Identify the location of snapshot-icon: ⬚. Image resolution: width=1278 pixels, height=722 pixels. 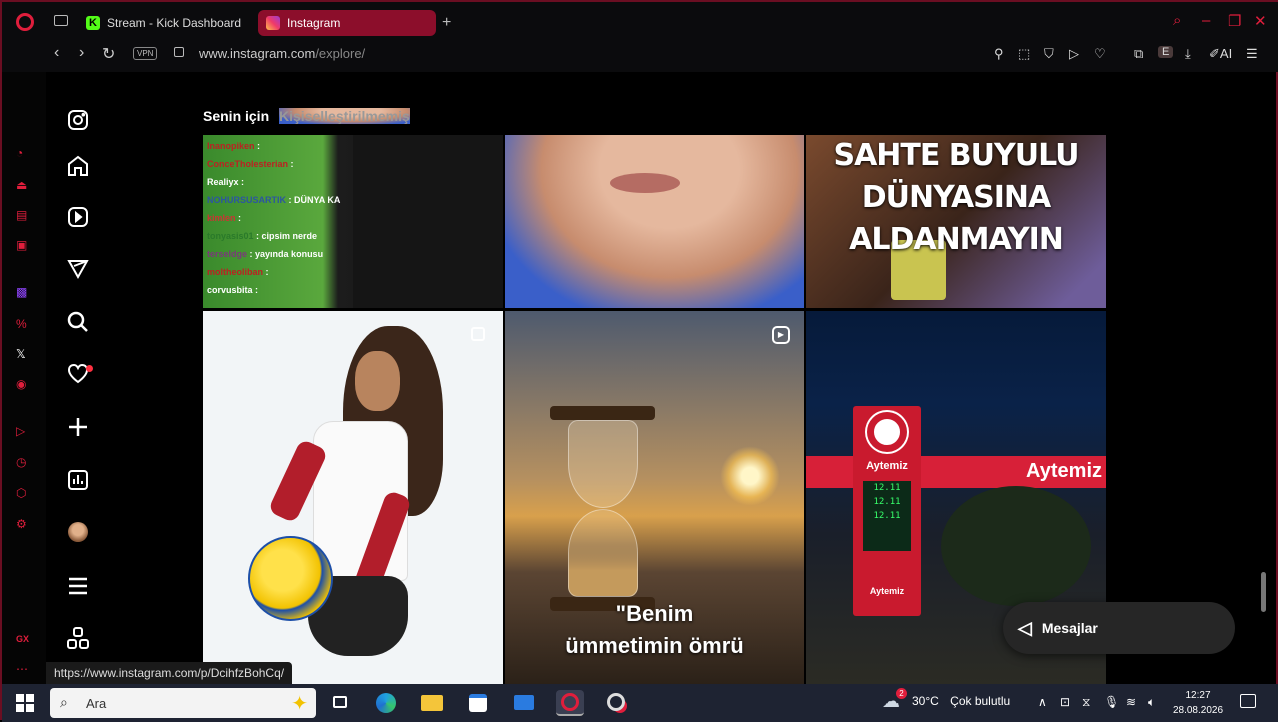
(1024, 54).